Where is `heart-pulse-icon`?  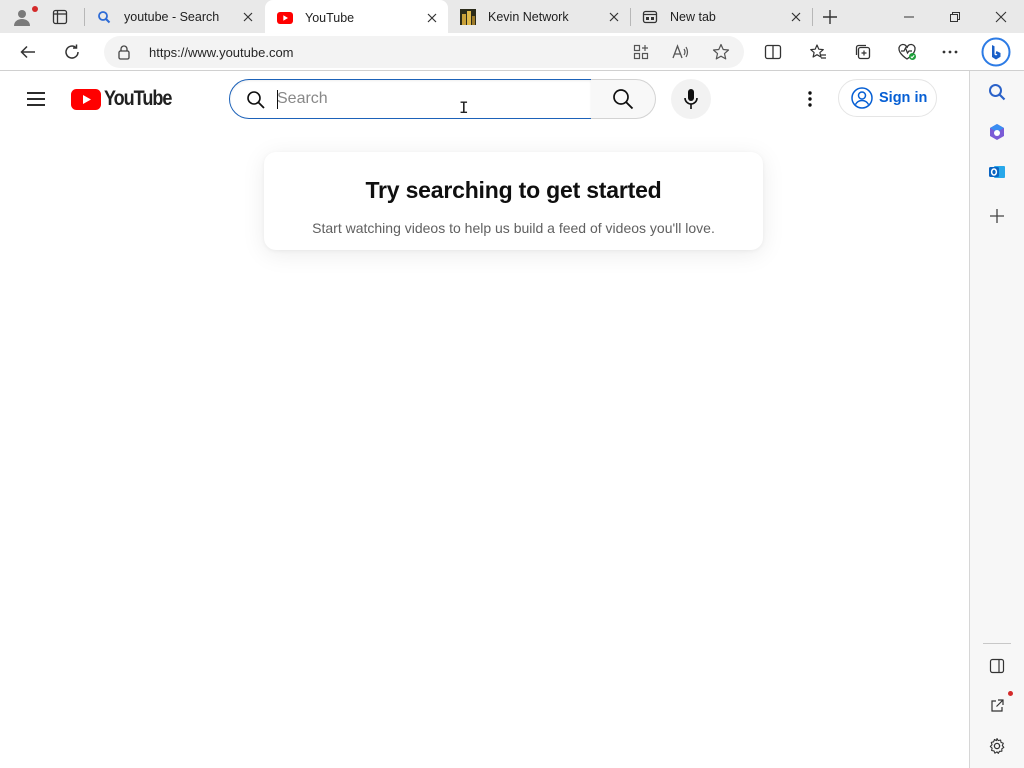 heart-pulse-icon is located at coordinates (907, 51).